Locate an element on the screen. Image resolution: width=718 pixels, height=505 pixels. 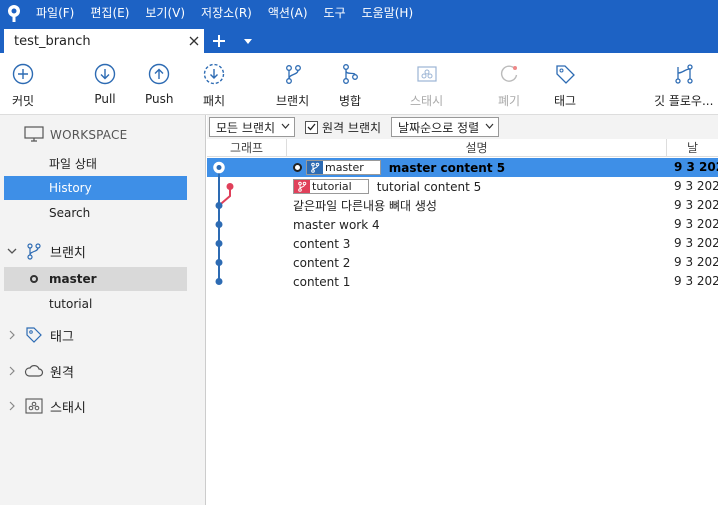
menu-bar: 파일(F) 편집(E) 보기(V) 저장소(R) 액션(A) 도구 도움말(H) is located at coordinates (359, 13).